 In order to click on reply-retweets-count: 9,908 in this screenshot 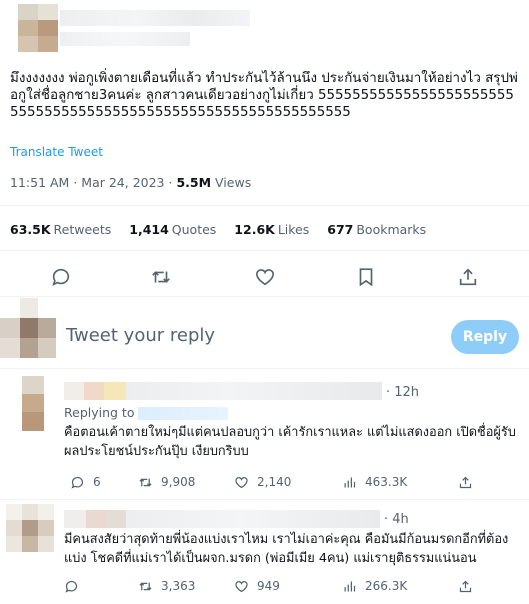, I will do `click(178, 482)`.